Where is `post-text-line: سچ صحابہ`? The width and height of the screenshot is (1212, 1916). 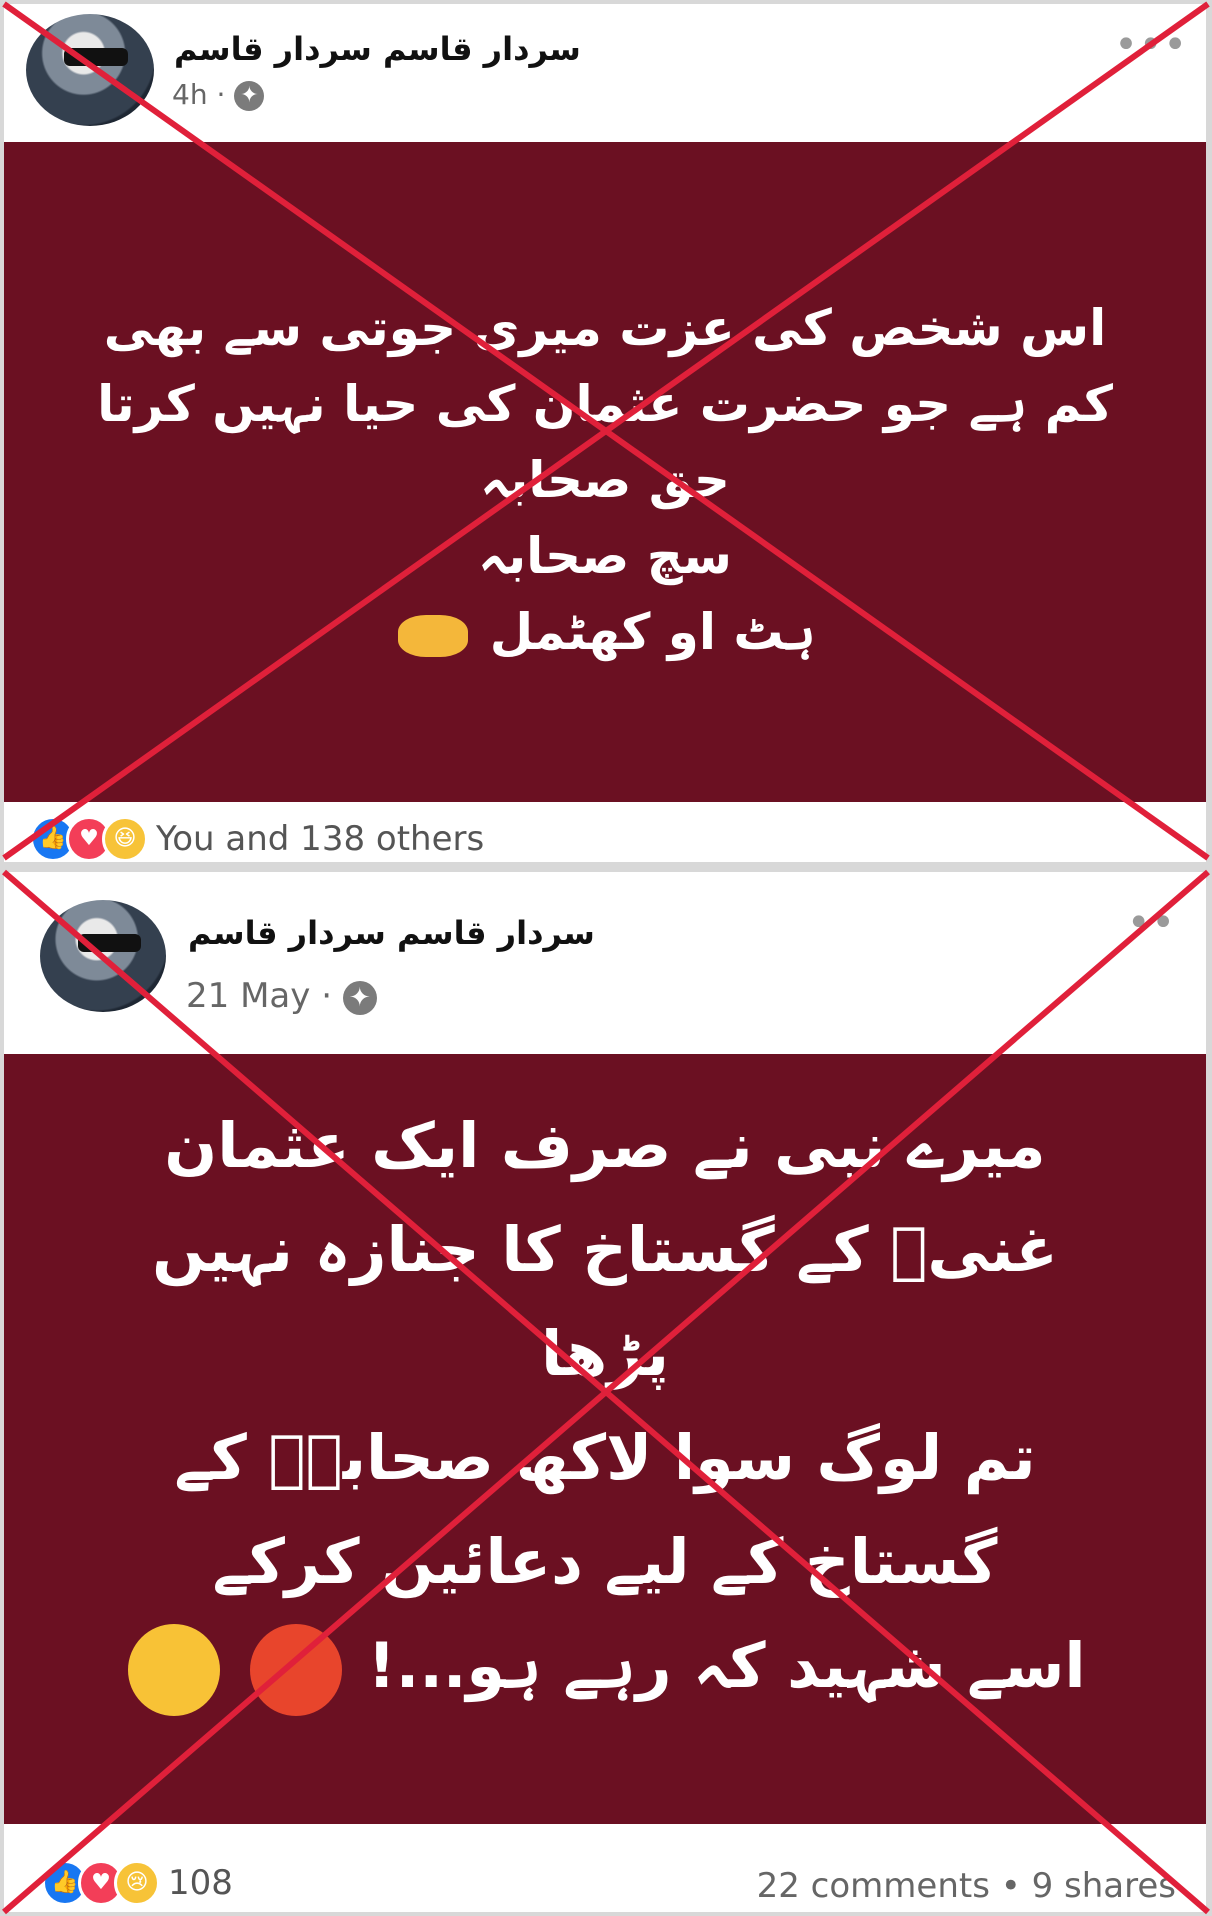 post-text-line: سچ صحابہ is located at coordinates (605, 556).